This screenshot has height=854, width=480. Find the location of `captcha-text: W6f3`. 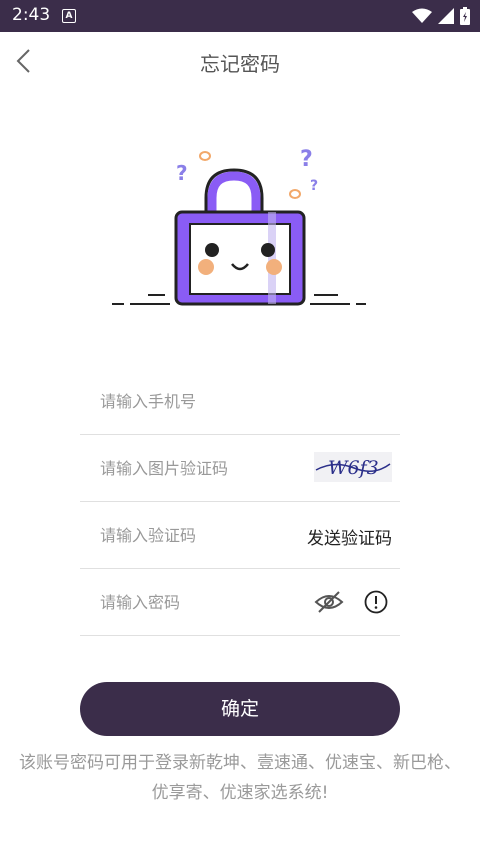

captcha-text: W6f3 is located at coordinates (353, 468).